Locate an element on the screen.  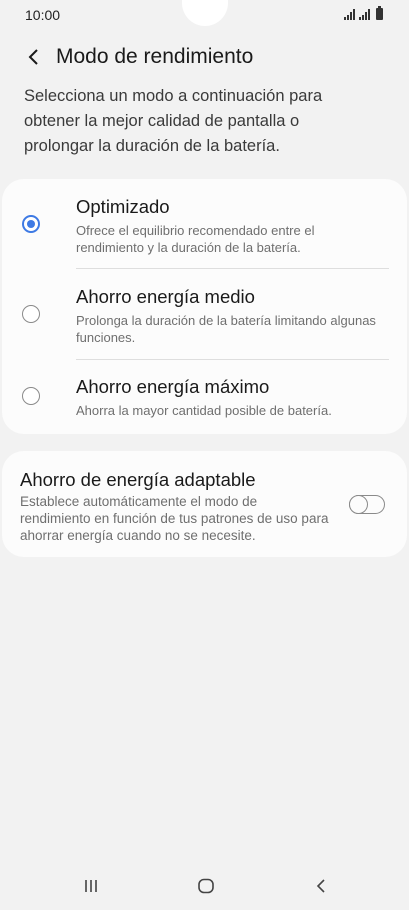
status-icons is located at coordinates (363, 13).